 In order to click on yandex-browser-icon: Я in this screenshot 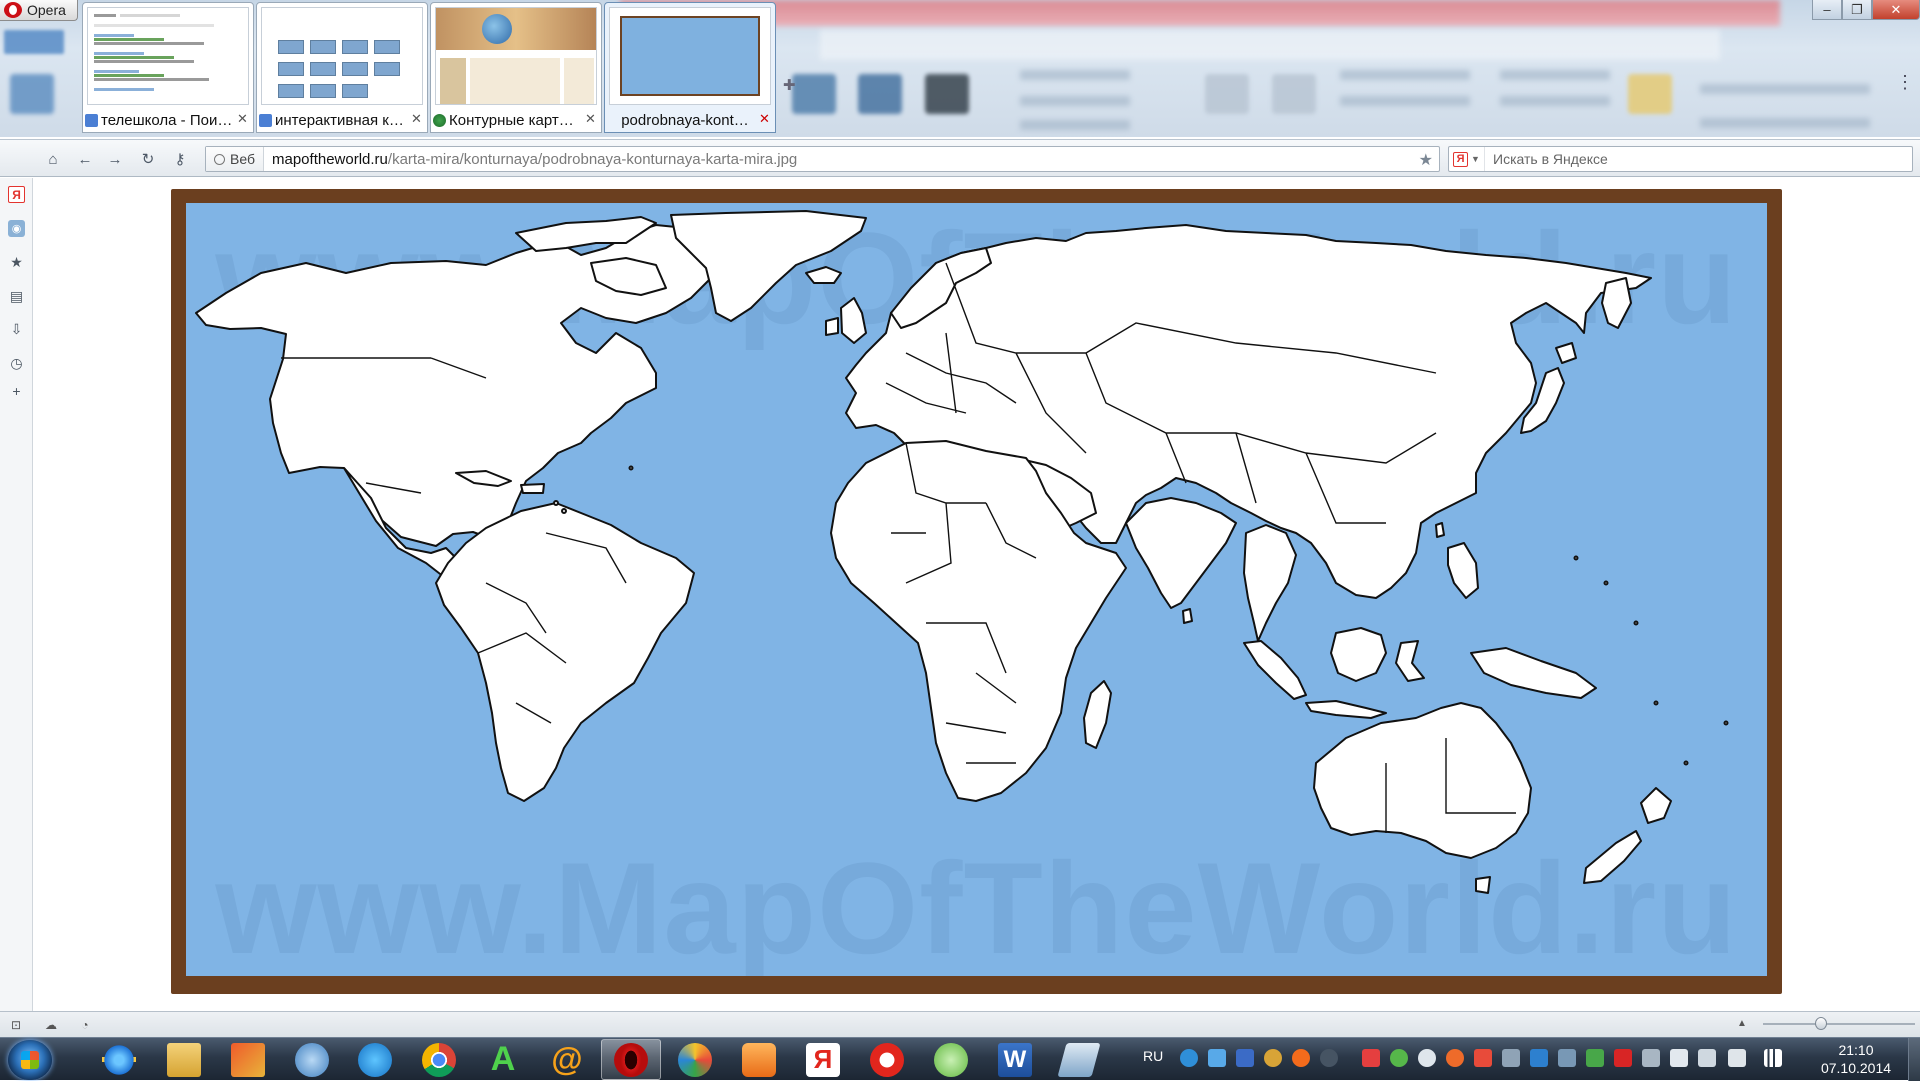, I will do `click(823, 1059)`.